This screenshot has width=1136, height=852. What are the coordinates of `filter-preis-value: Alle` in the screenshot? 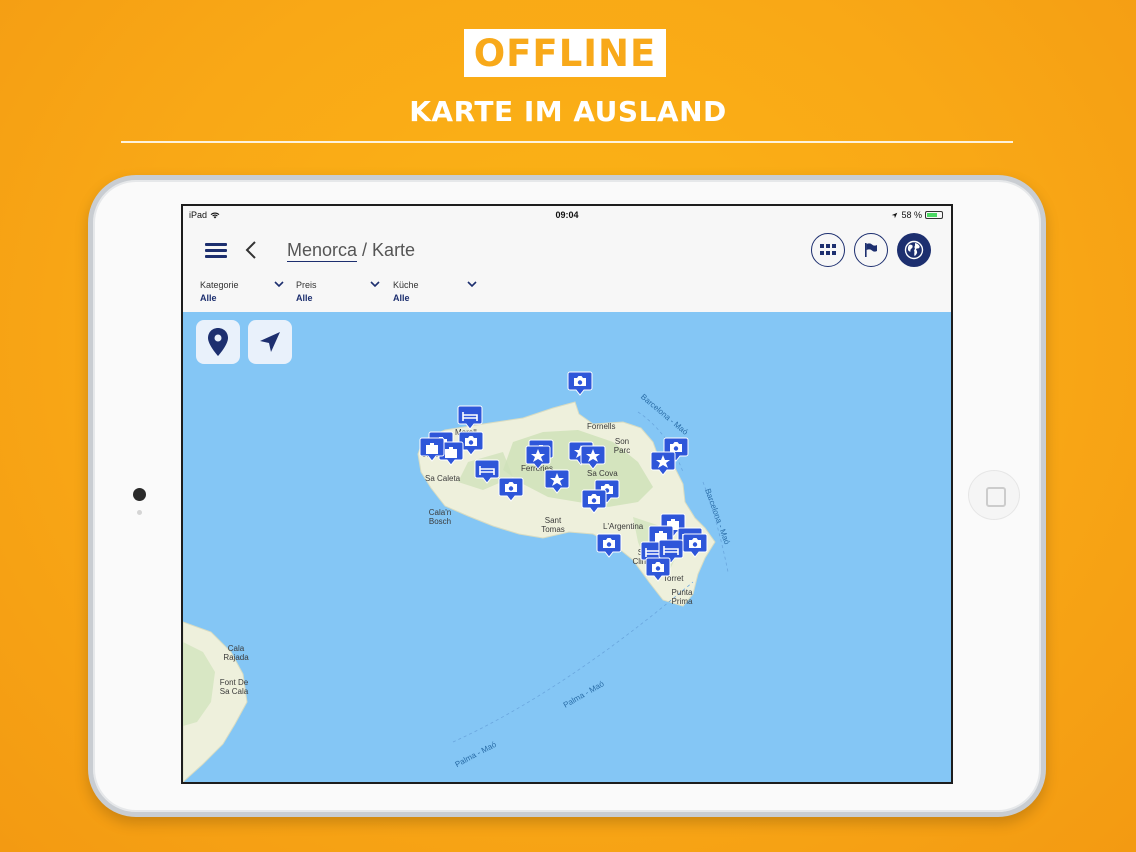 It's located at (304, 298).